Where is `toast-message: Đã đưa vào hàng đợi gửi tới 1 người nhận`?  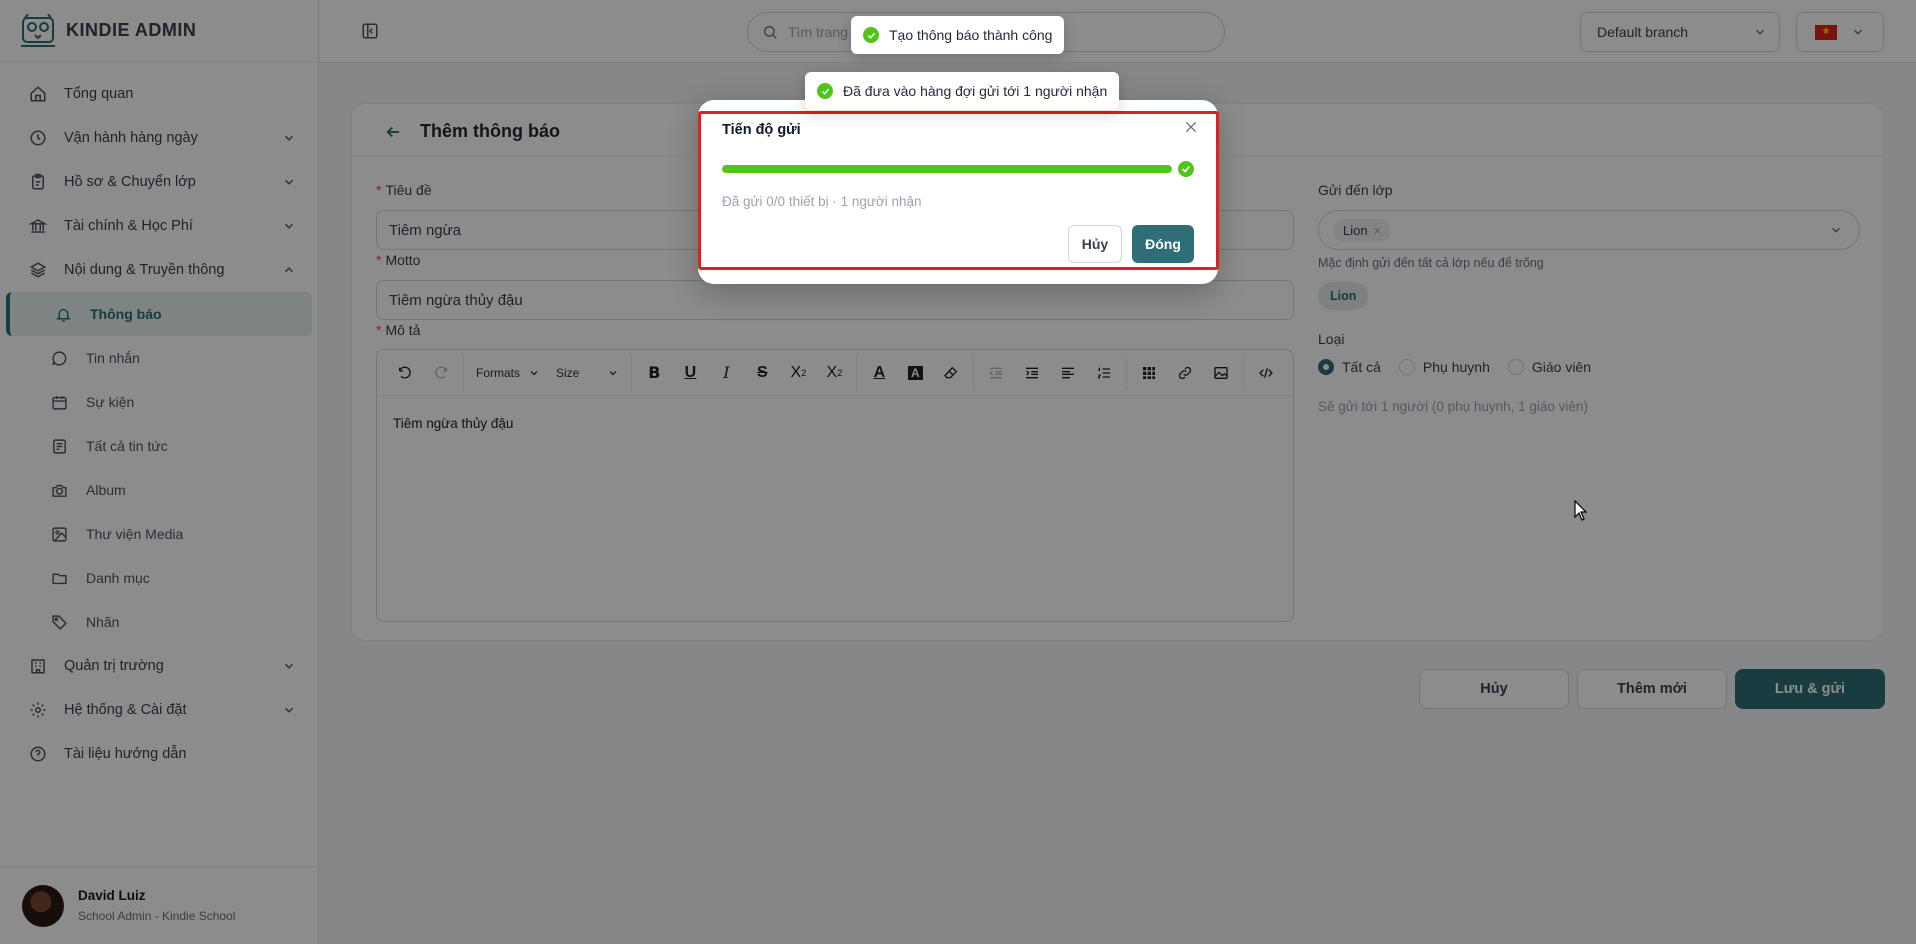 toast-message: Đã đưa vào hàng đợi gửi tới 1 người nhận is located at coordinates (975, 91).